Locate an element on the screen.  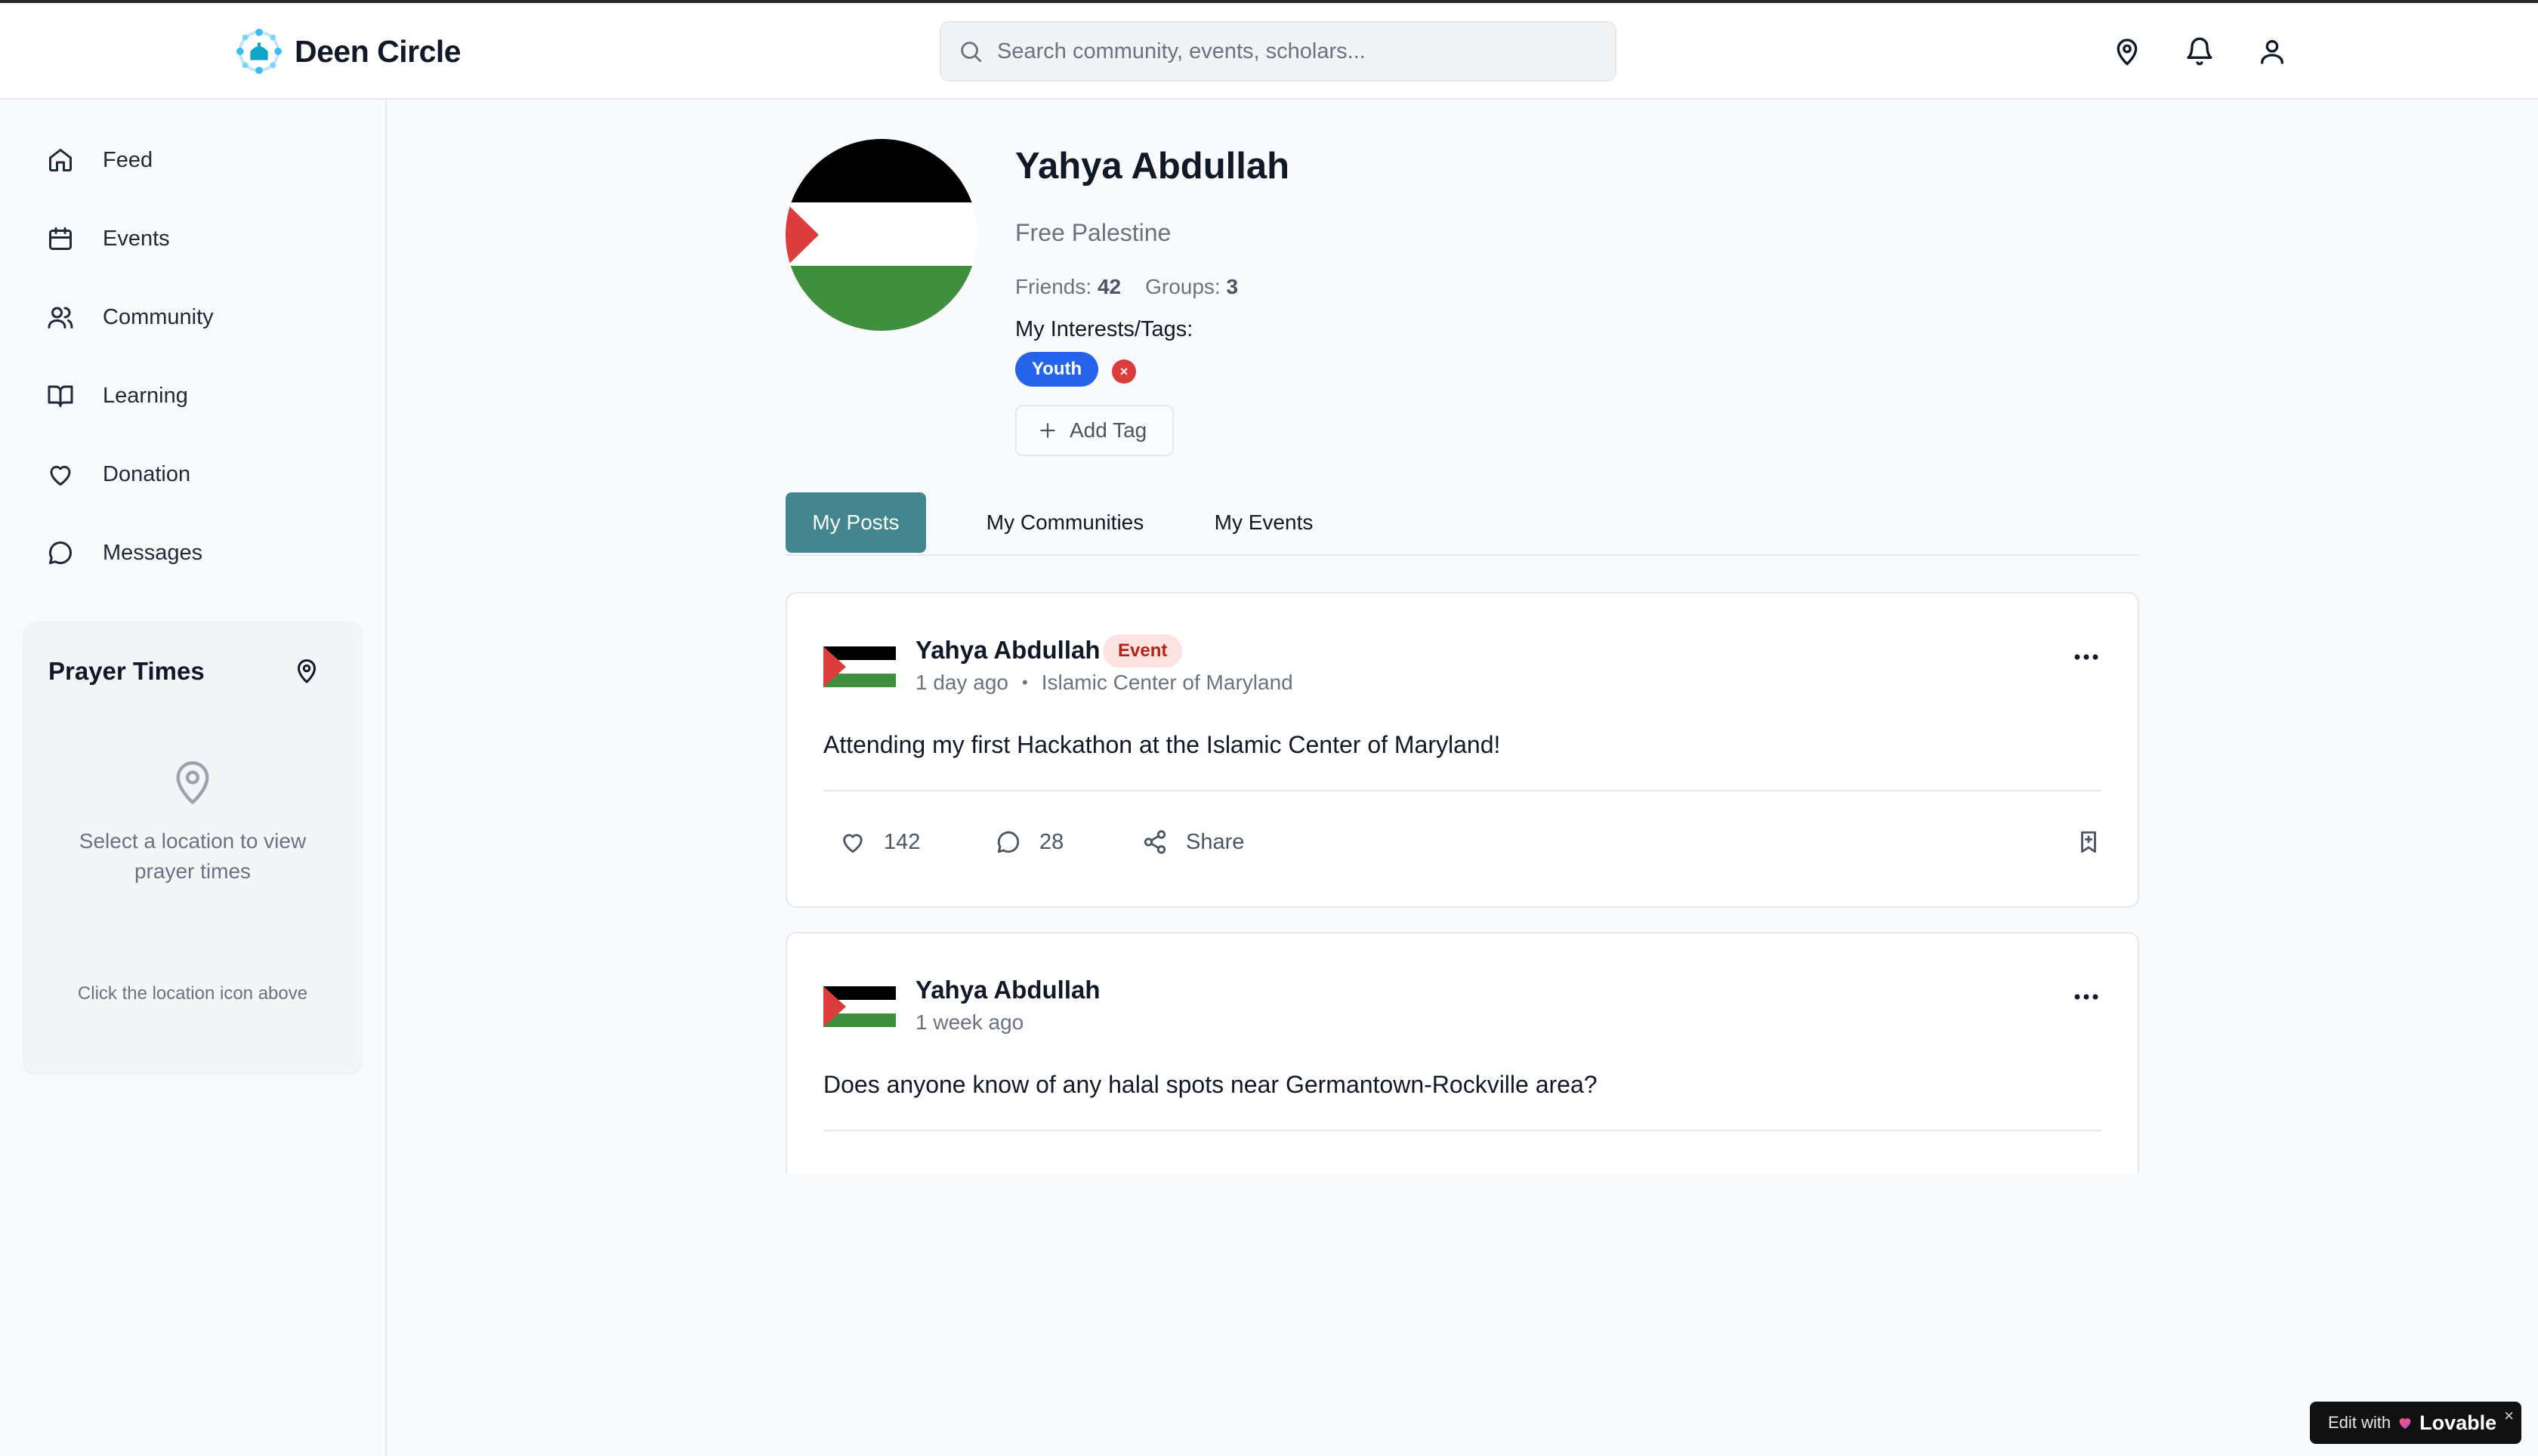
profile-button is located at coordinates (2272, 51).